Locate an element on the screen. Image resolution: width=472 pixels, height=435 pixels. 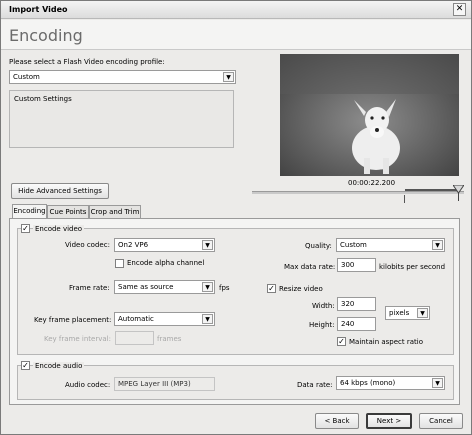
maintain-aspect-label: Maintain aspect ratio is located at coordinates (386, 342).